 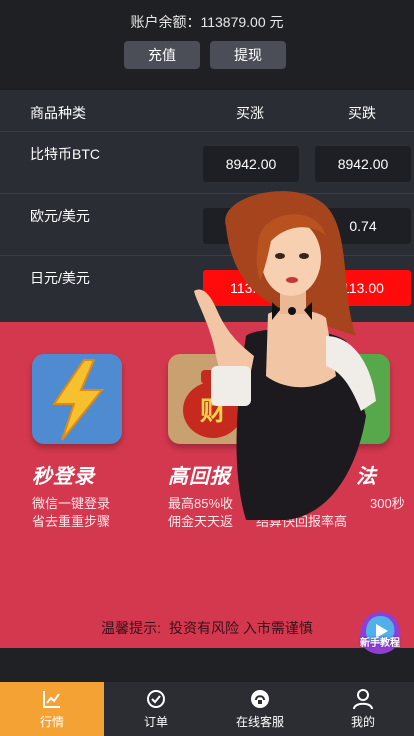 I want to click on account-balance: 账户余额：113879.00 元, so click(x=207, y=22).